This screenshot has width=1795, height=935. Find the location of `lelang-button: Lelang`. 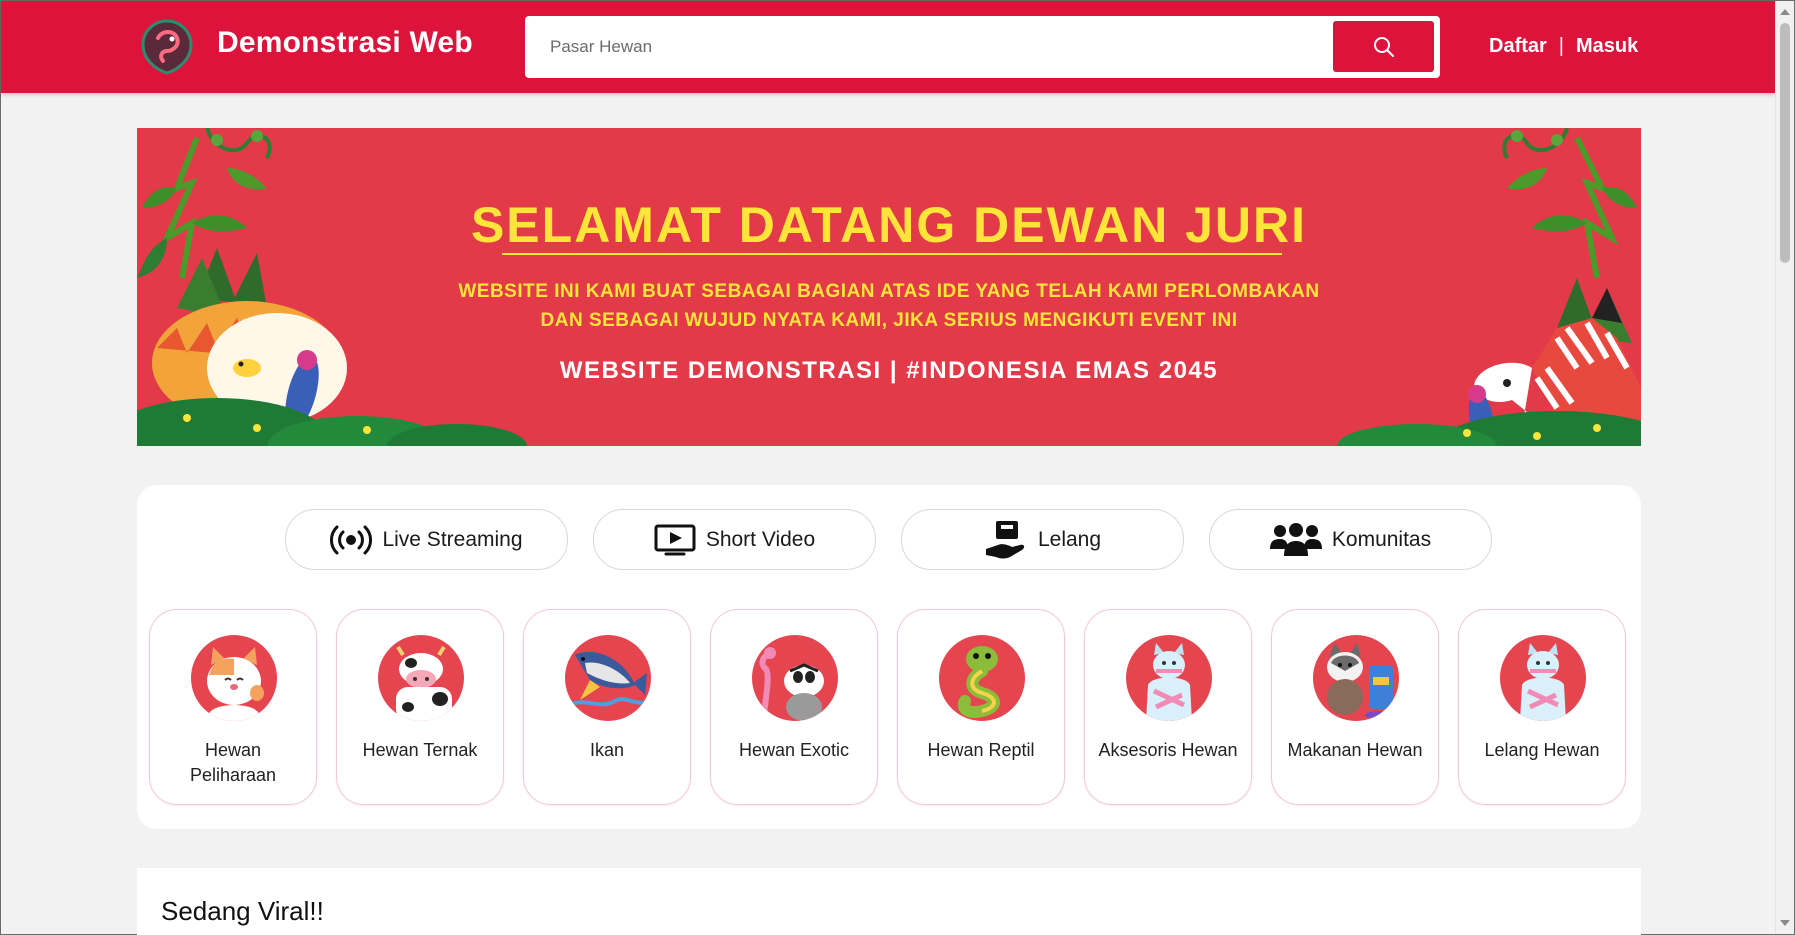

lelang-button: Lelang is located at coordinates (1042, 539).